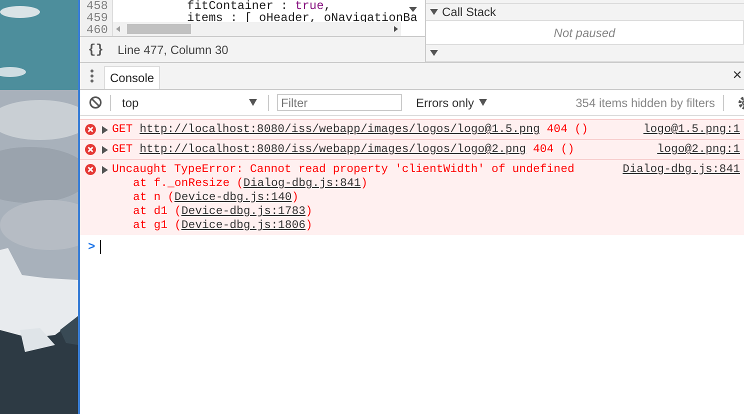  What do you see at coordinates (105, 170) in the screenshot?
I see `expand-triangle-icon` at bounding box center [105, 170].